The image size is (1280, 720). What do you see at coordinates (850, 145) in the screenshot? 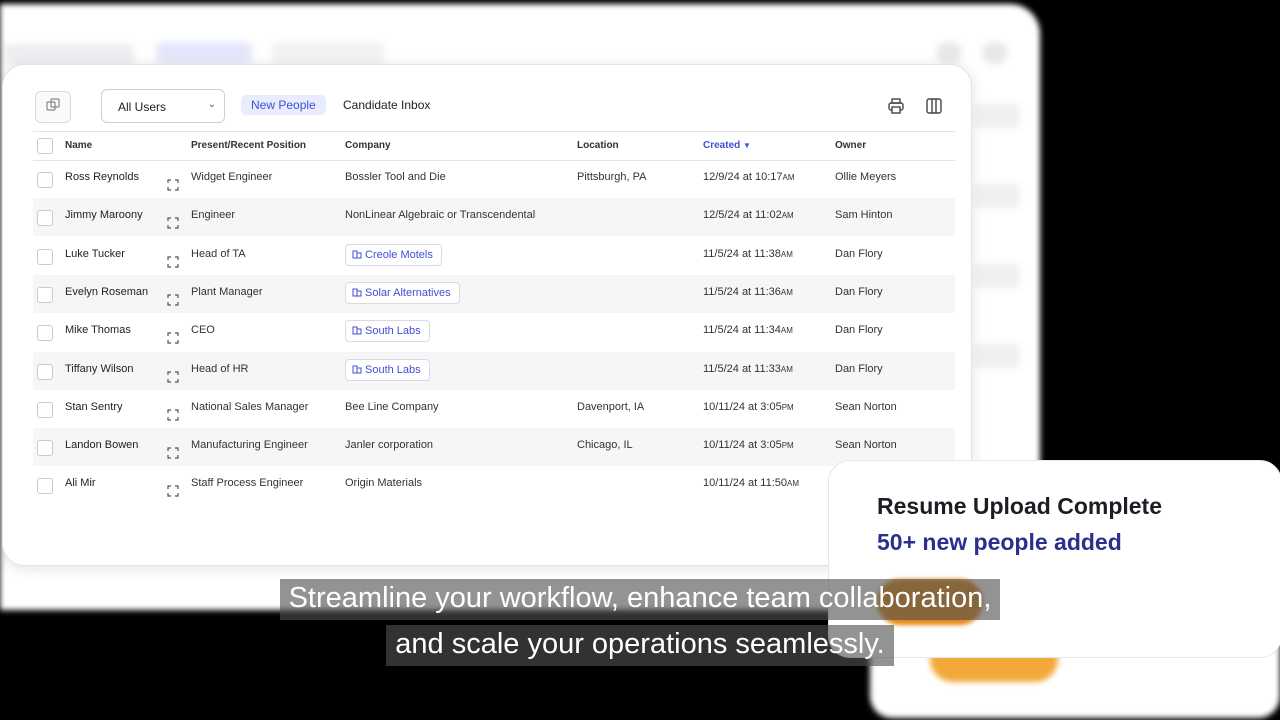
I see `column-owner: Owner` at bounding box center [850, 145].